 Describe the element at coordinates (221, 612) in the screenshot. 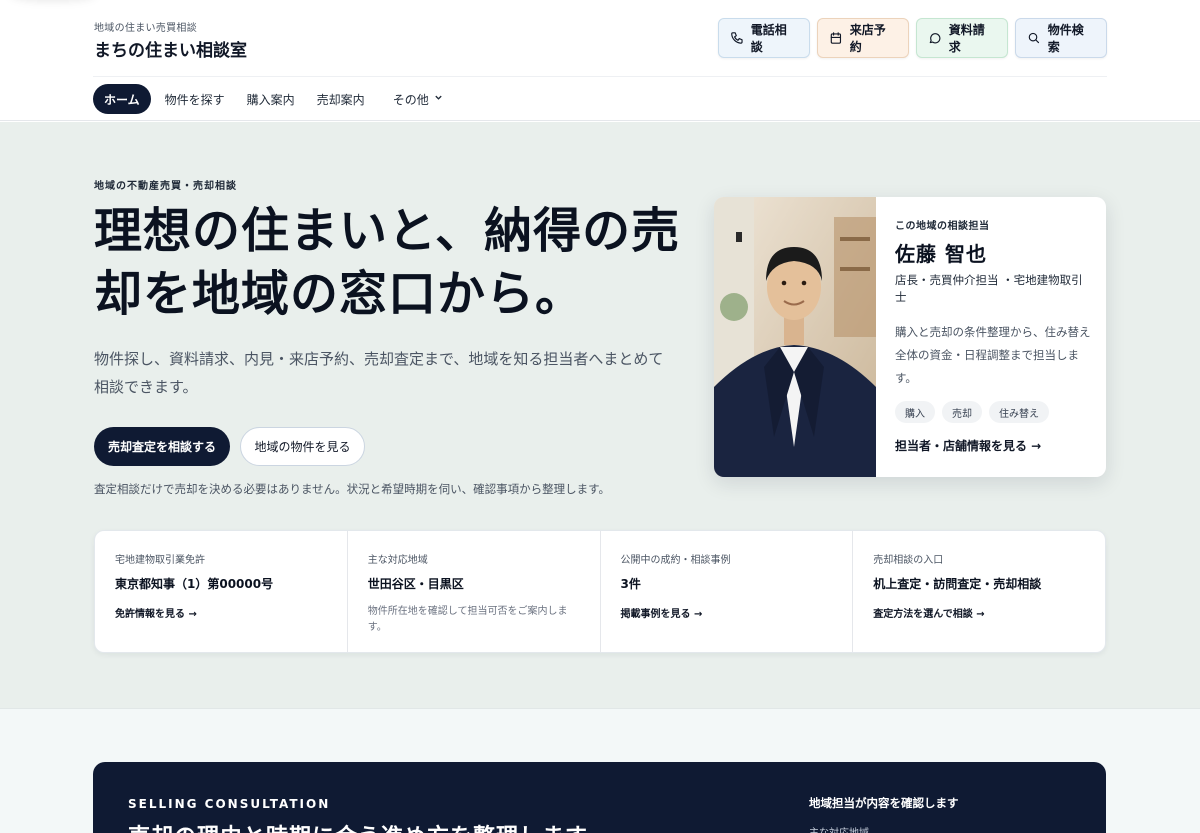

I see `license-info-link: 免許情報を見る →` at that location.